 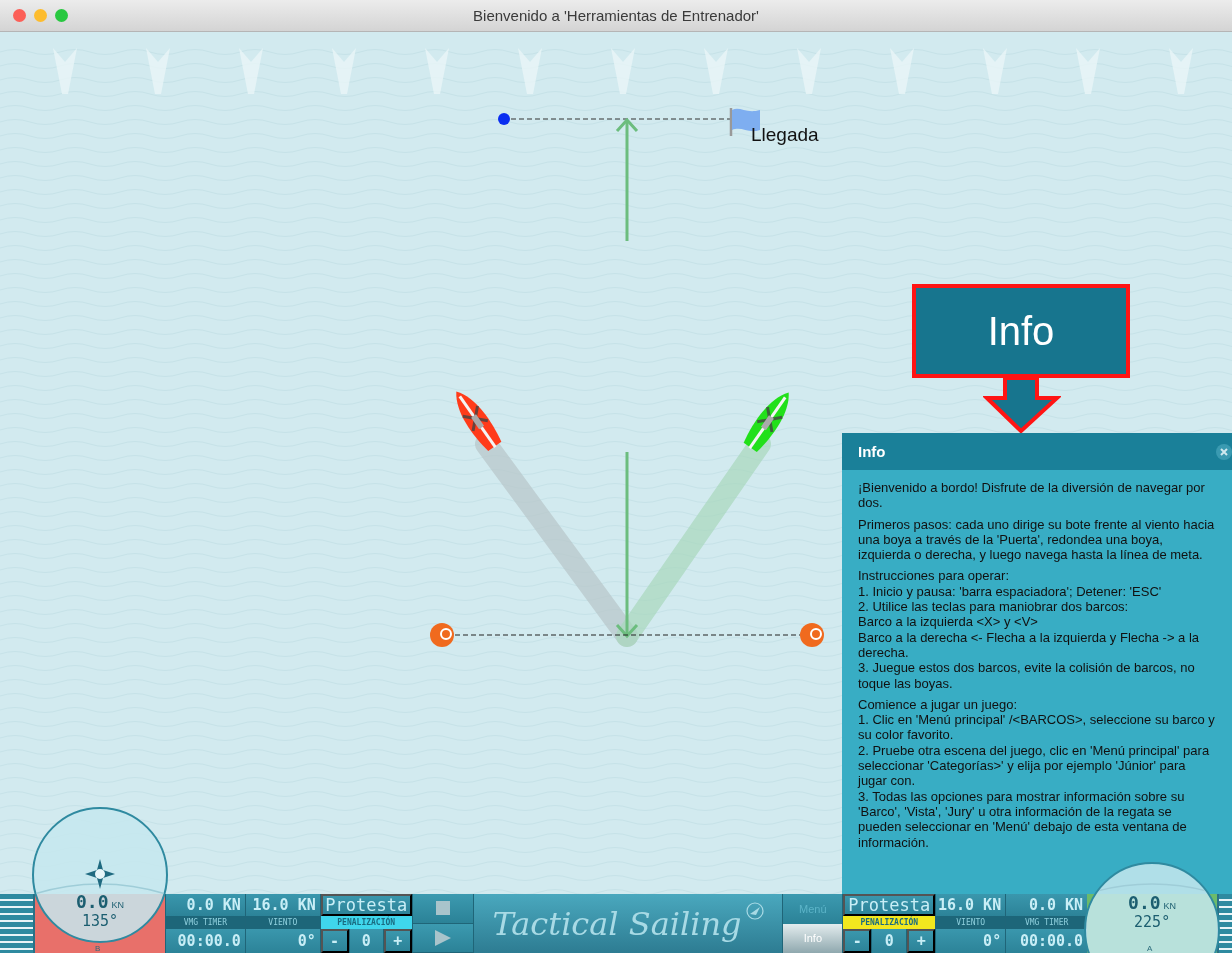 I want to click on play-button, so click(x=442, y=938).